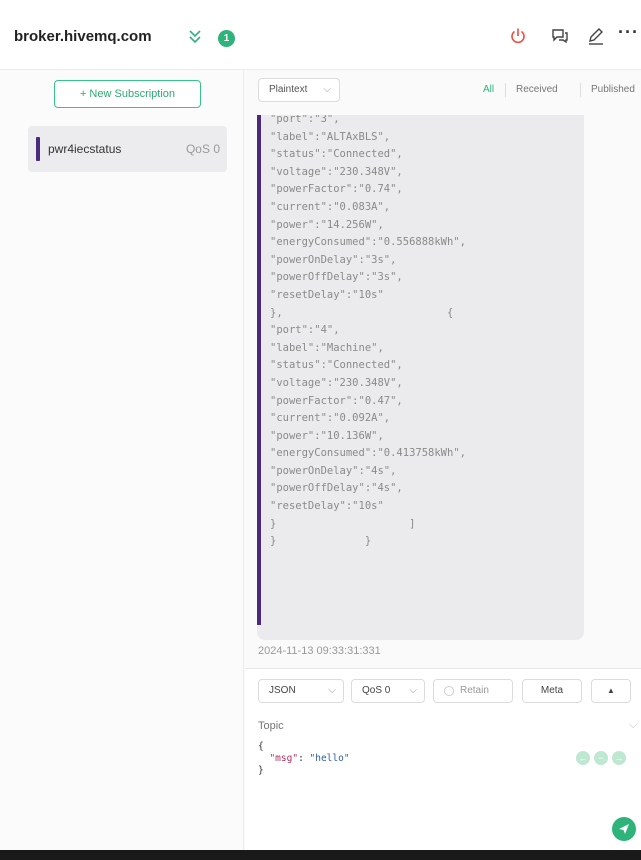  I want to click on chevron-double-down-icon, so click(195, 37).